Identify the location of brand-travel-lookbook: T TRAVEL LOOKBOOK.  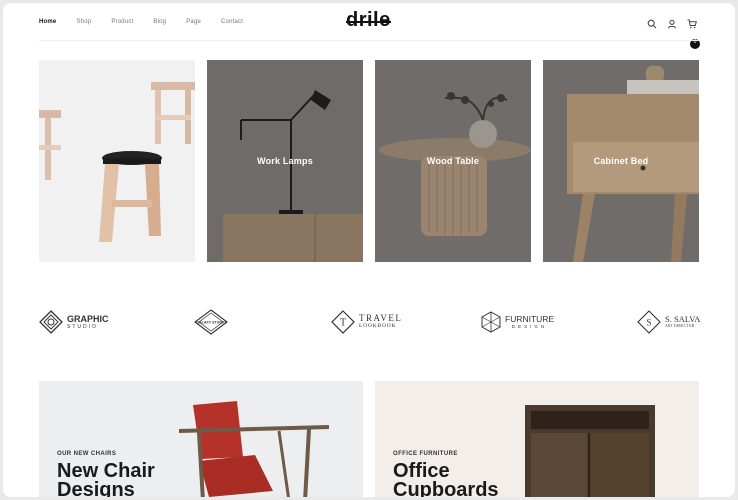
(366, 322).